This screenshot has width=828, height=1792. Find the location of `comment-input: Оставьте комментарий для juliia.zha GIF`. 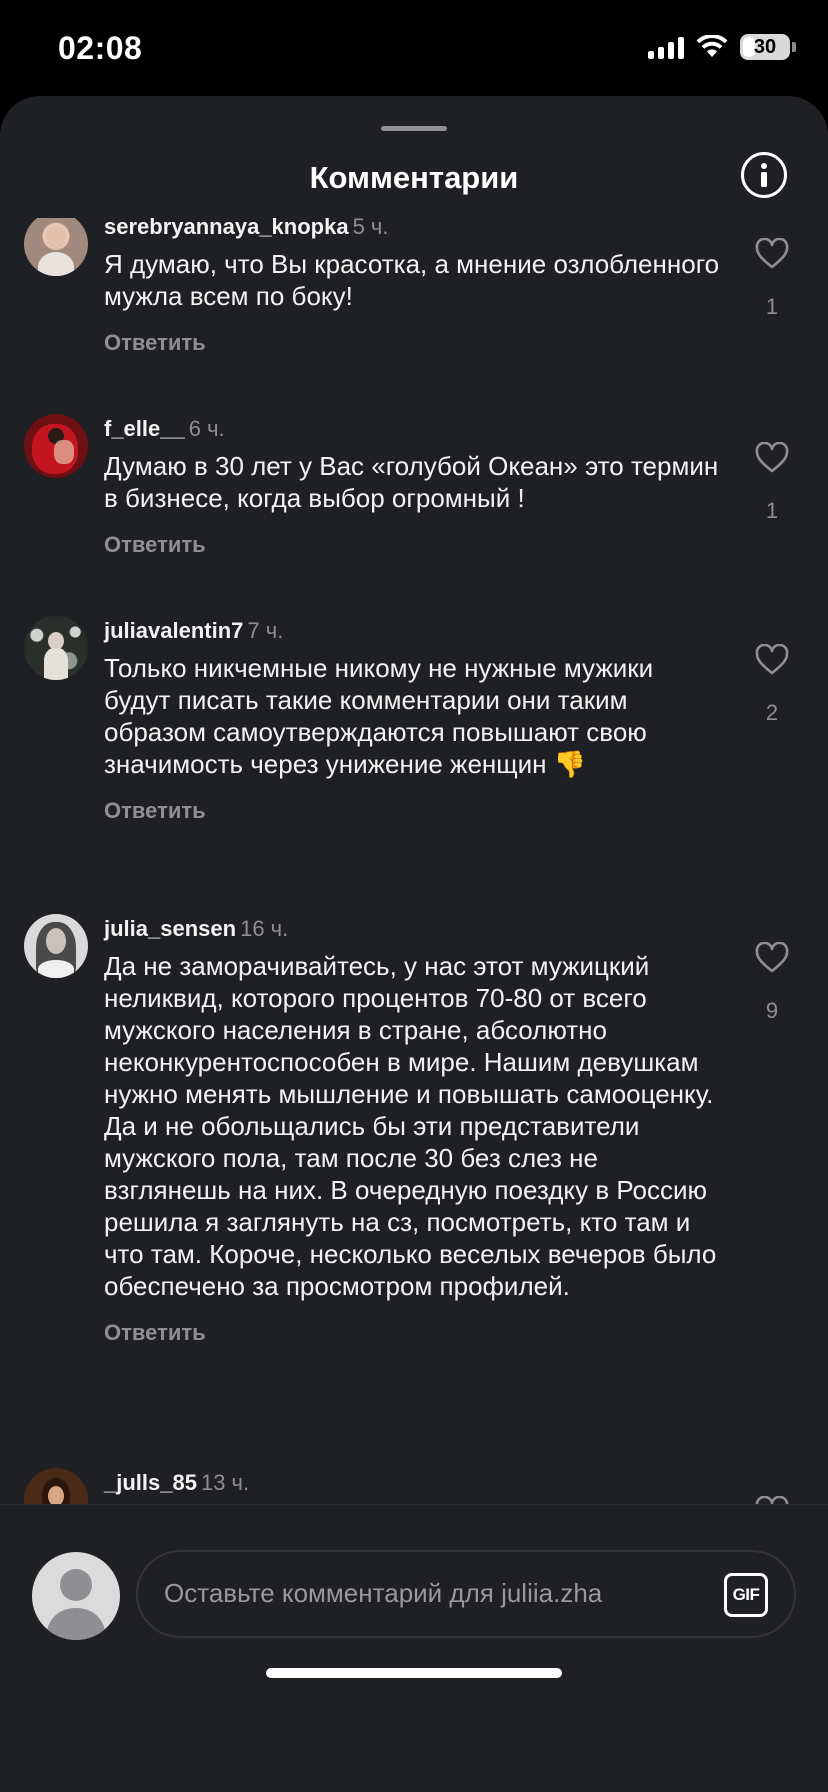

comment-input: Оставьте комментарий для juliia.zha GIF is located at coordinates (466, 1594).